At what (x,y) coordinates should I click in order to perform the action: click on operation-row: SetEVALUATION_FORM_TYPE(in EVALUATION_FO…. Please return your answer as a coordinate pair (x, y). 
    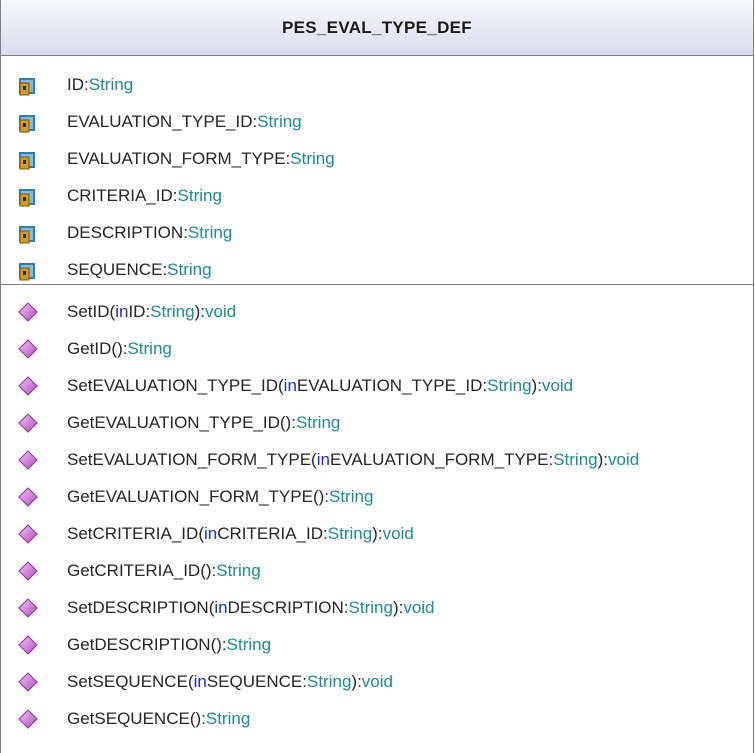
    Looking at the image, I should click on (377, 459).